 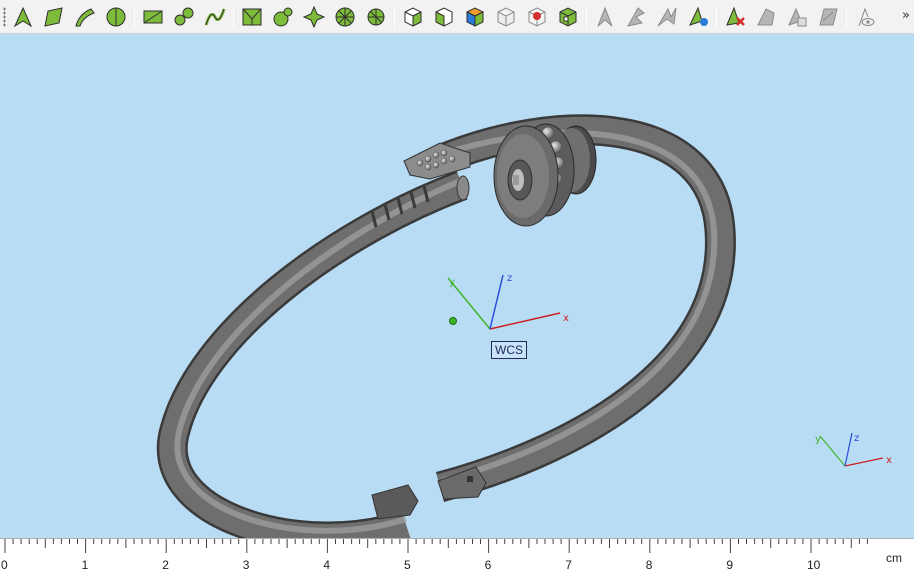 I want to click on sketch-sweep-button, so click(x=85, y=17).